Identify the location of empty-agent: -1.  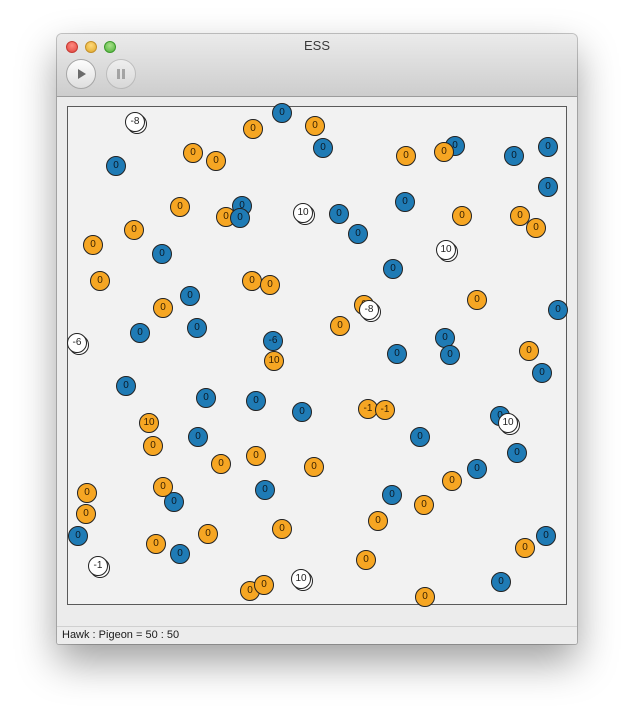
(98, 566).